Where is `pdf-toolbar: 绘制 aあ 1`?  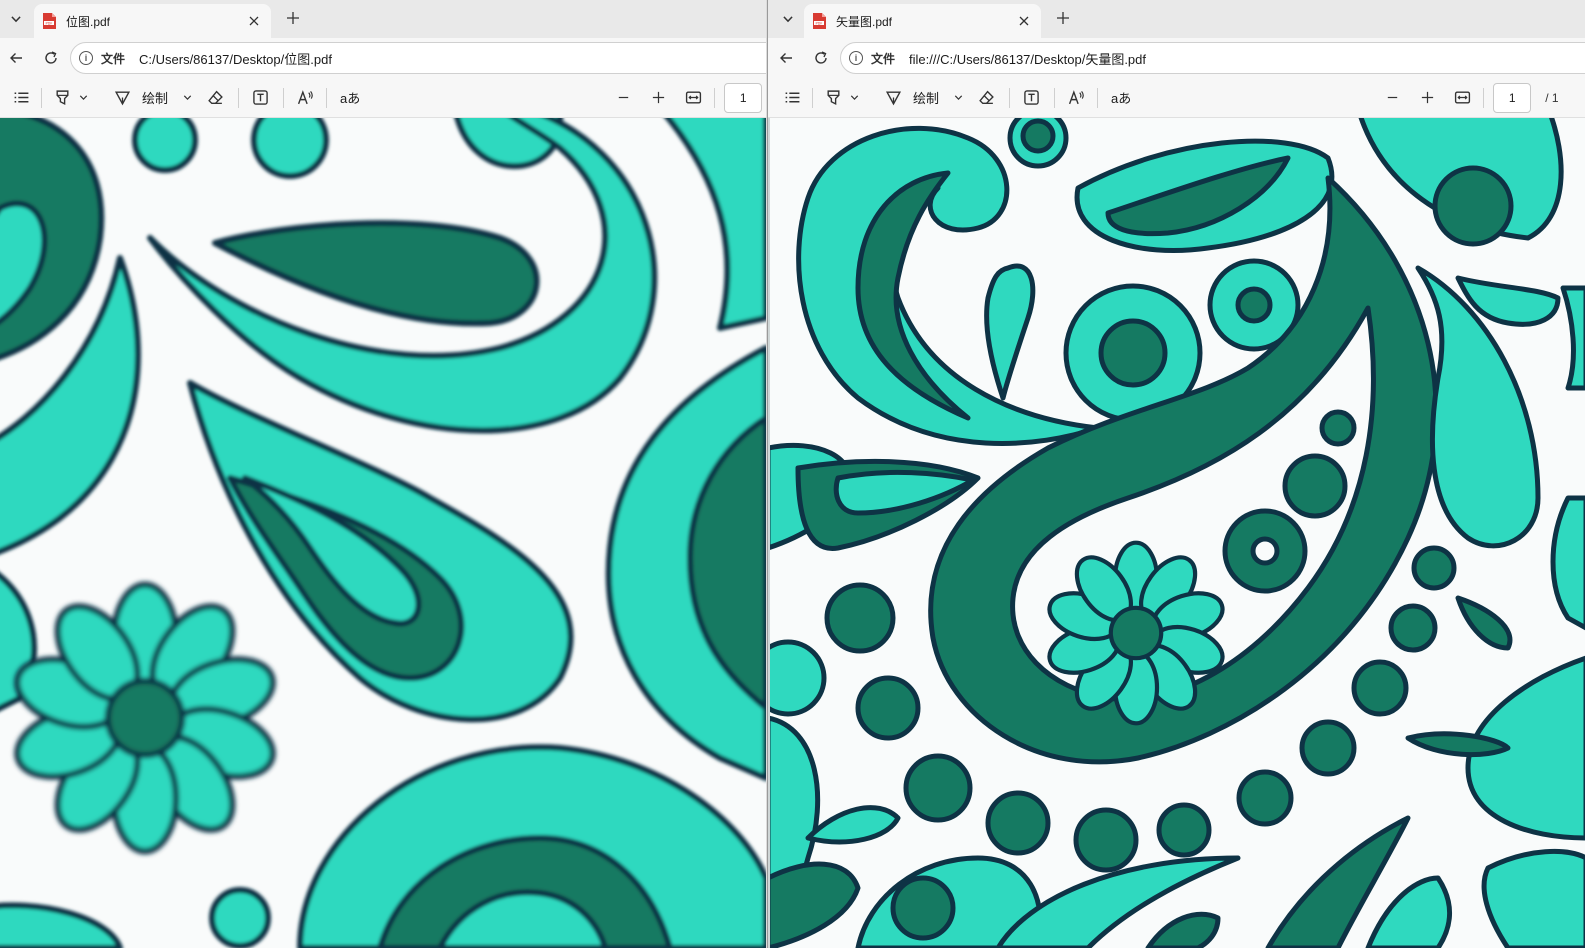
pdf-toolbar: 绘制 aあ 1 is located at coordinates (383, 98).